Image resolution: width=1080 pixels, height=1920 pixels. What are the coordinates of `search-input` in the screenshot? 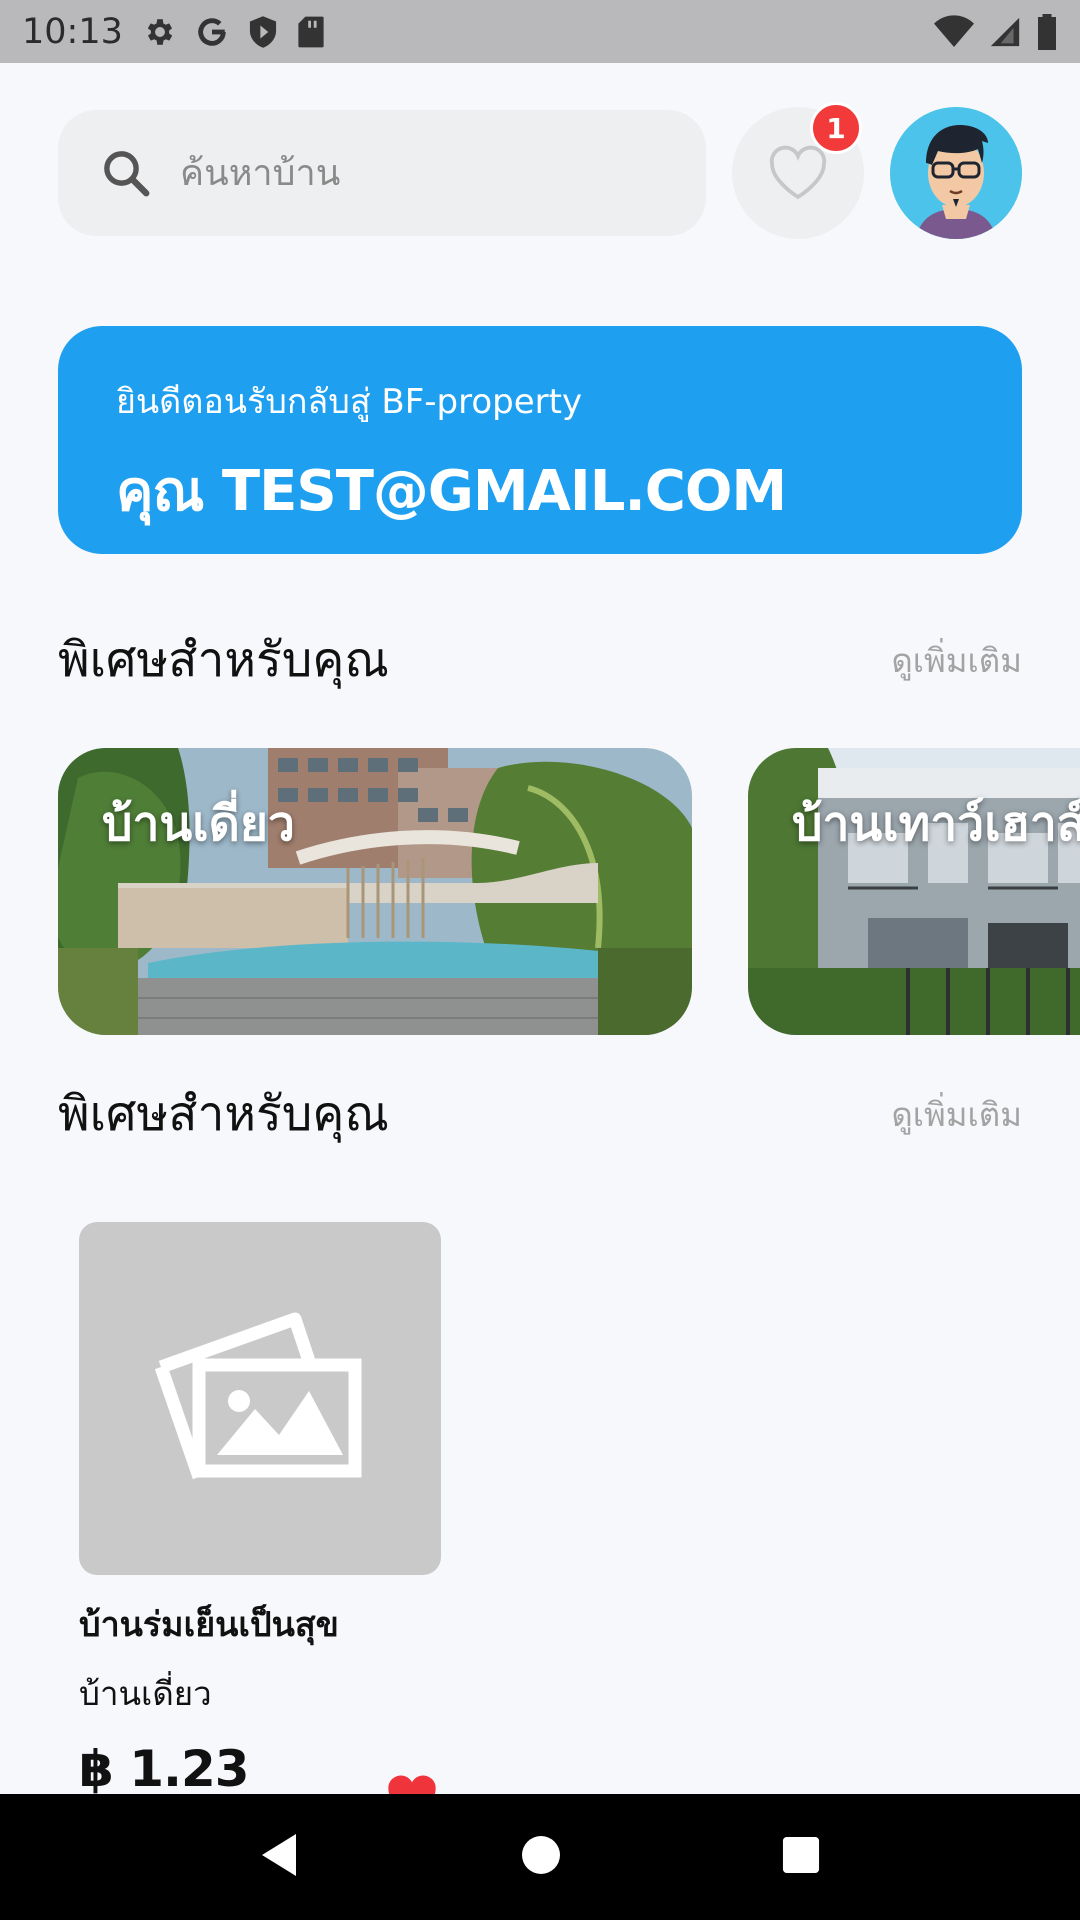 It's located at (420, 173).